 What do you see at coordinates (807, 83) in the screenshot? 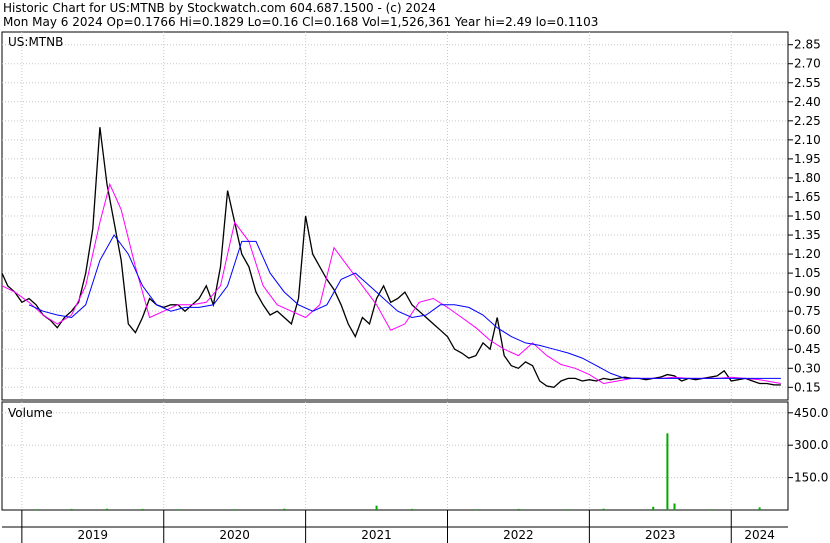
I see `price-tick-label: 2.55` at bounding box center [807, 83].